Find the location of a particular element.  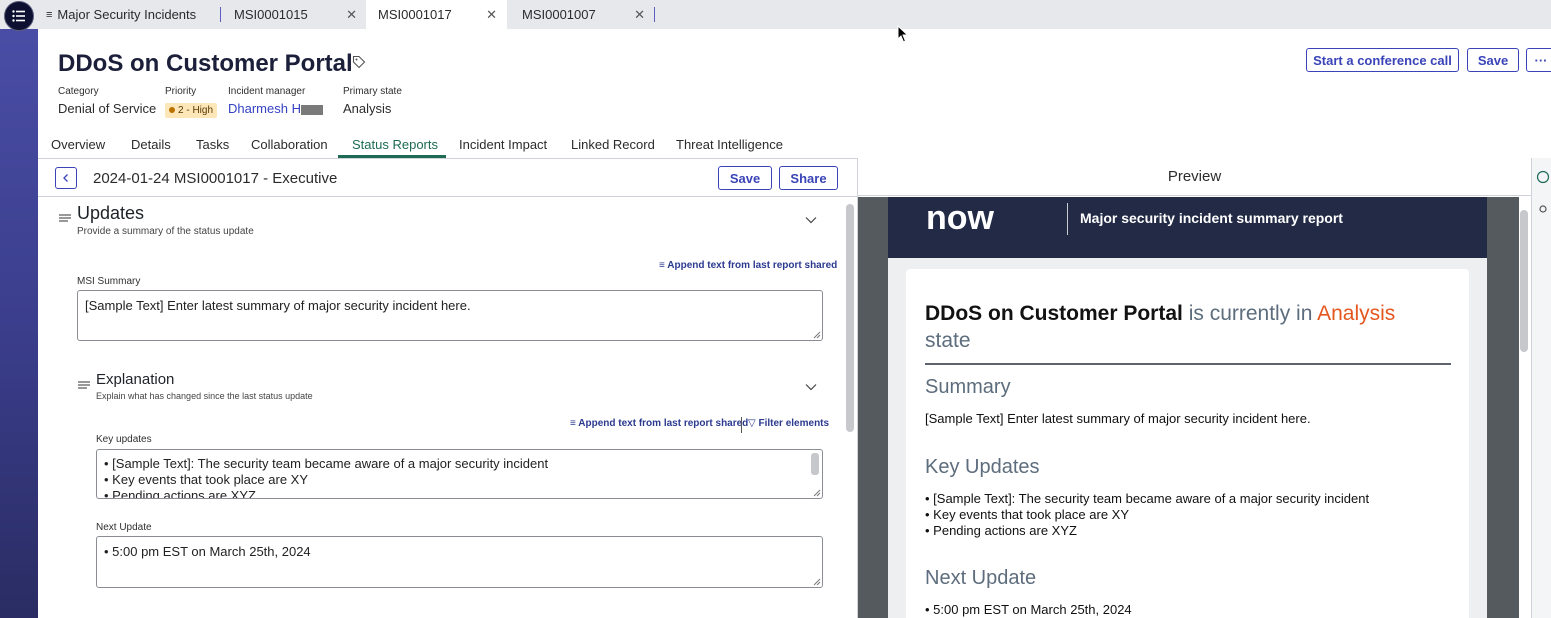

key-update-line: • Pending actions are XYZ is located at coordinates (180, 493).